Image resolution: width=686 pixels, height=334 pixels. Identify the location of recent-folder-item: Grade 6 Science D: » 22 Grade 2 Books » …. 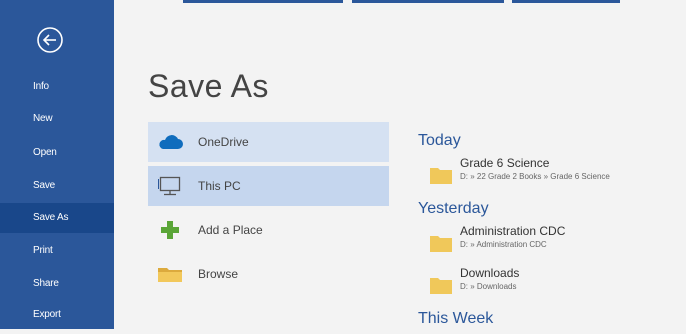
(552, 175).